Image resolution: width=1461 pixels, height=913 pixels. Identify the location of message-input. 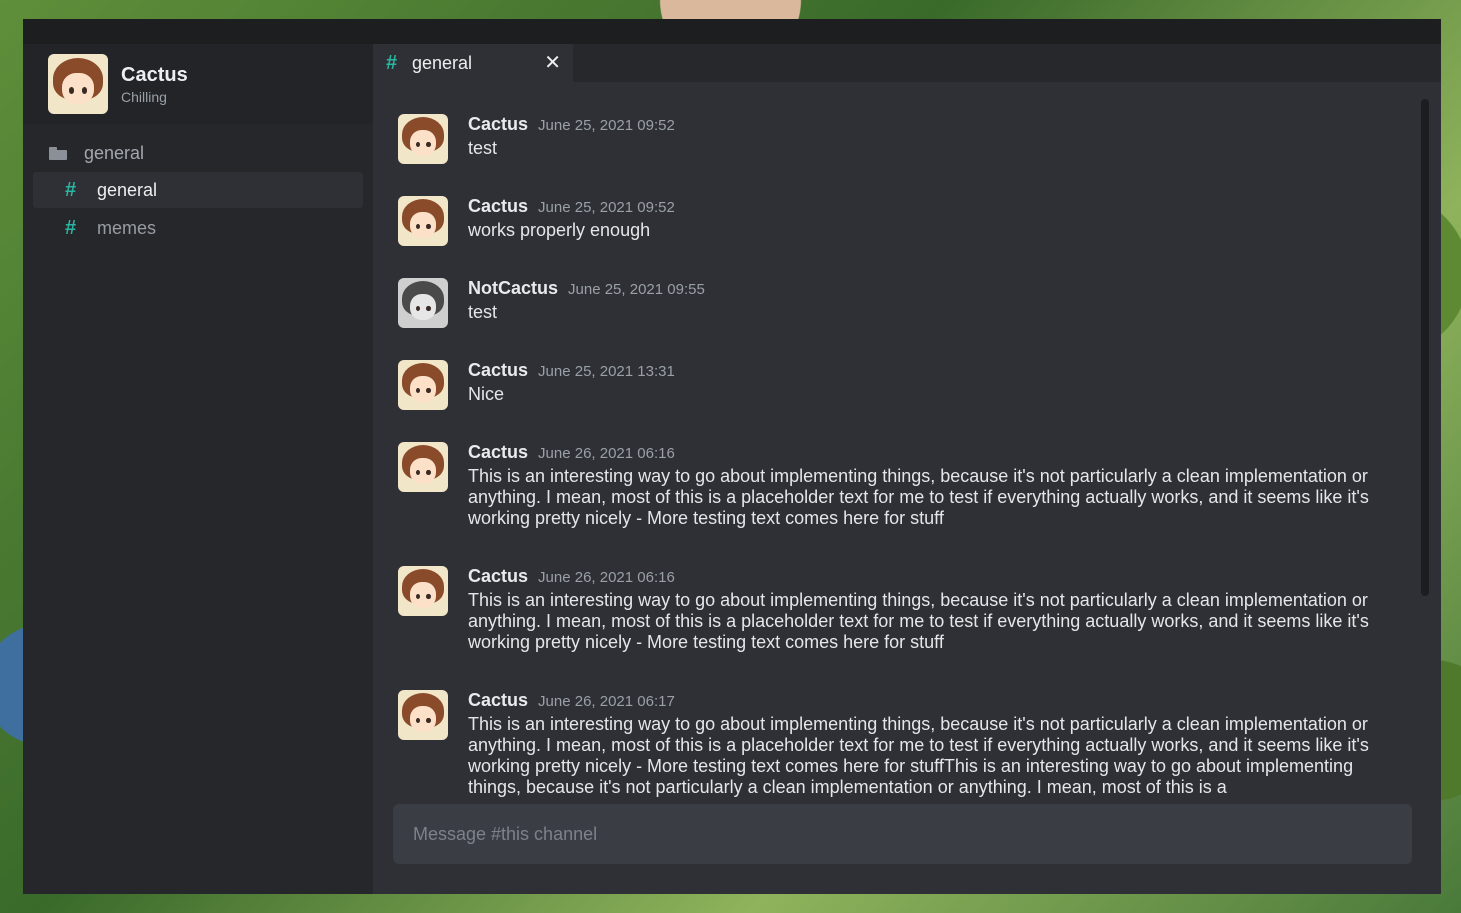
(912, 834).